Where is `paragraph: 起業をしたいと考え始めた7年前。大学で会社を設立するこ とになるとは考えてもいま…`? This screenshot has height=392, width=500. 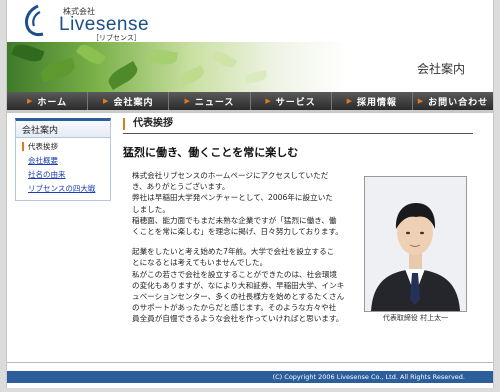
paragraph: 起業をしたいと考え始めた7年前。大学で会社を設立するこ とになるとは考えてもいま… is located at coordinates (239, 285).